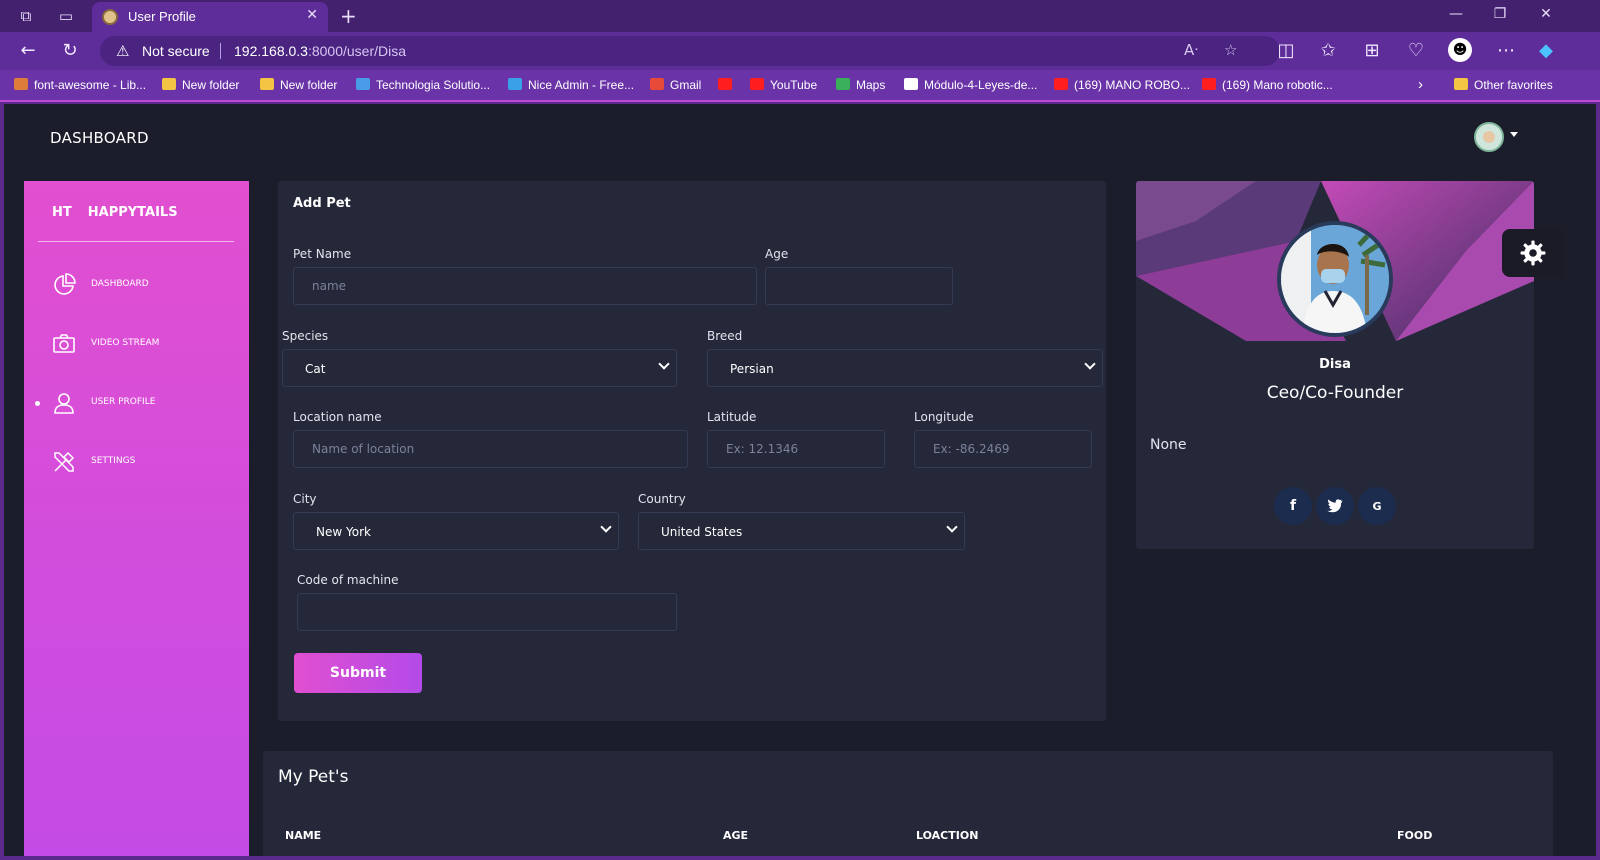  Describe the element at coordinates (343, 532) in the screenshot. I see `city-value: New York` at that location.